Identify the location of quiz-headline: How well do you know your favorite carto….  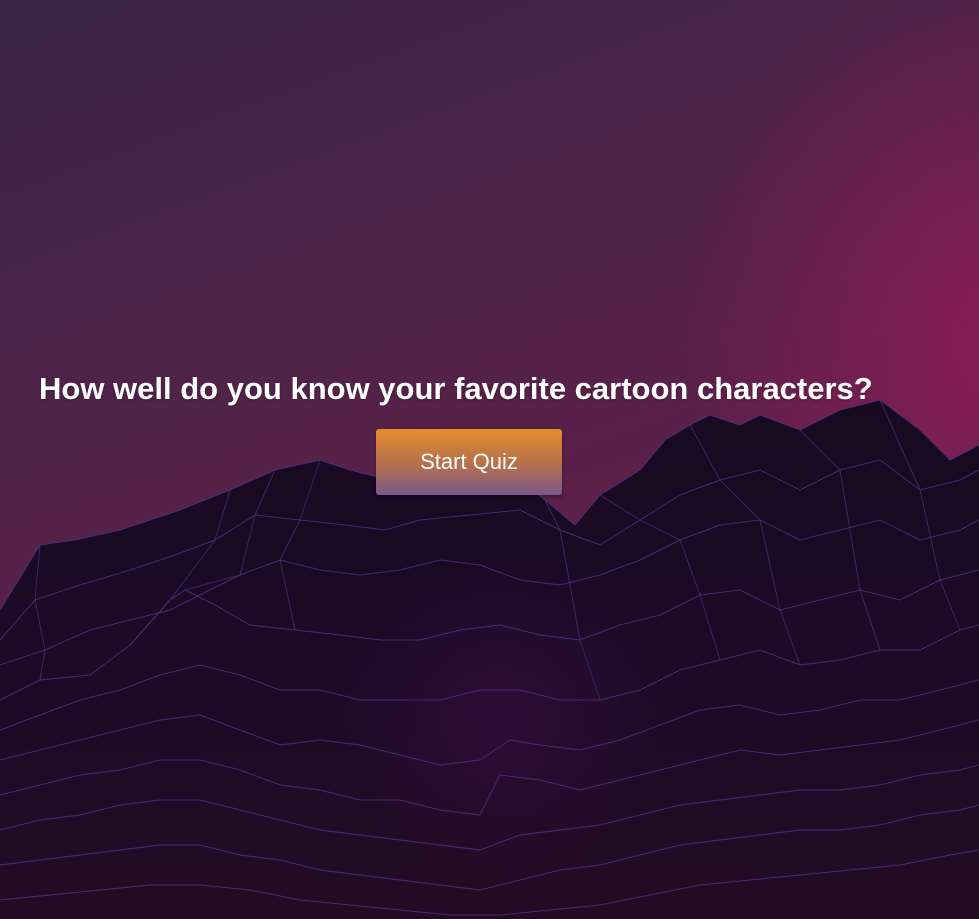
(456, 388).